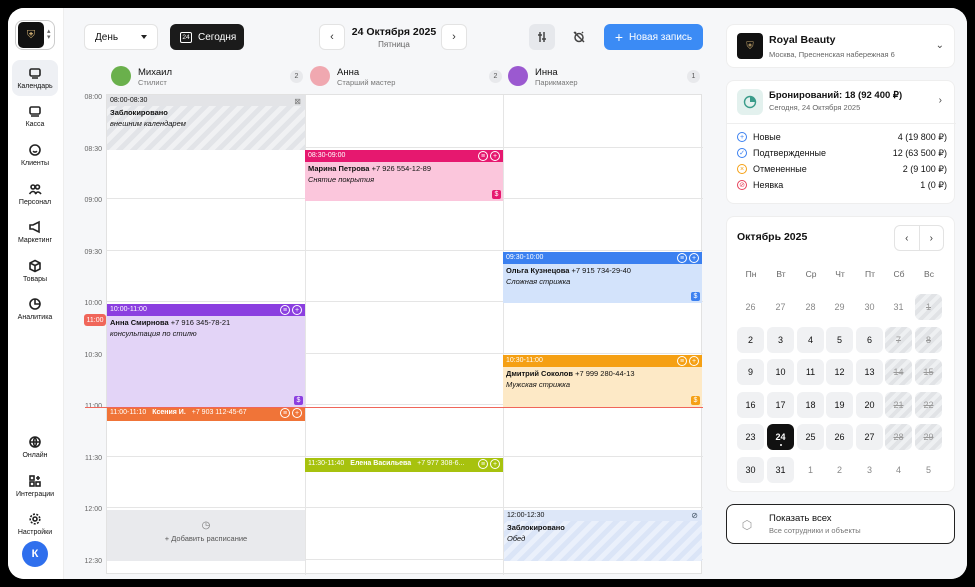  I want to click on staff-header-inna: Инна Парикмахер 1, so click(607, 78).